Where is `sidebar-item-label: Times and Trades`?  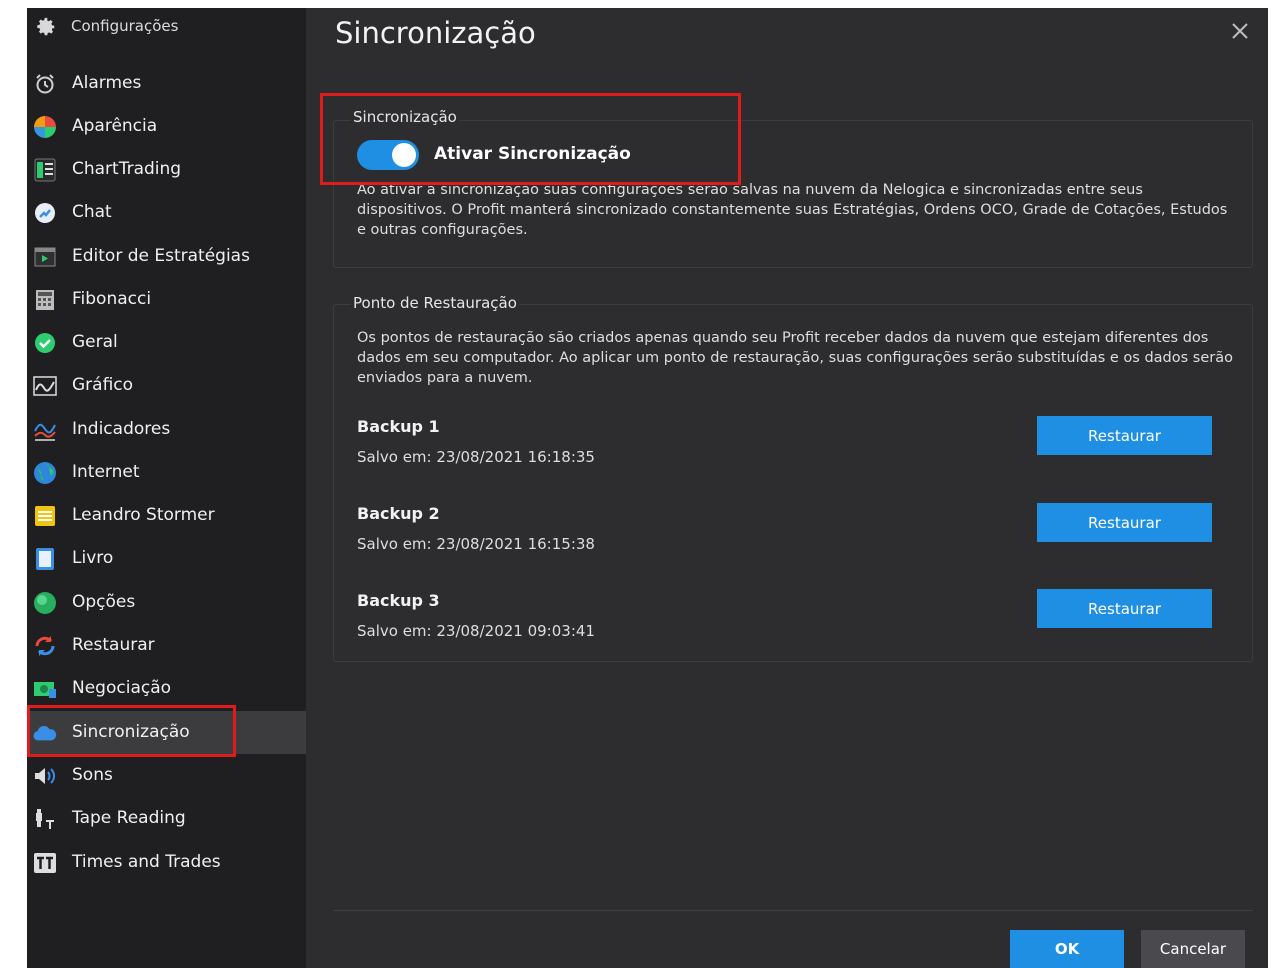 sidebar-item-label: Times and Trades is located at coordinates (146, 862).